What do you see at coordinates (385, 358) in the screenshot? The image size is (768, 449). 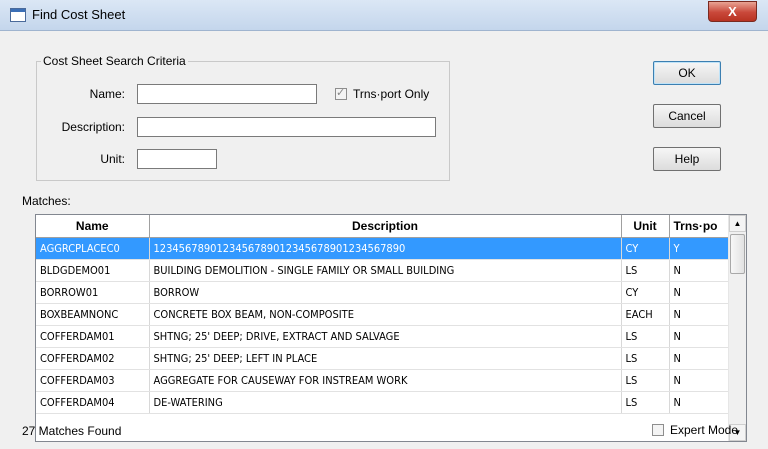 I see `cell-description: SHTNG; 25' DEEP; LEFT IN PLACE` at bounding box center [385, 358].